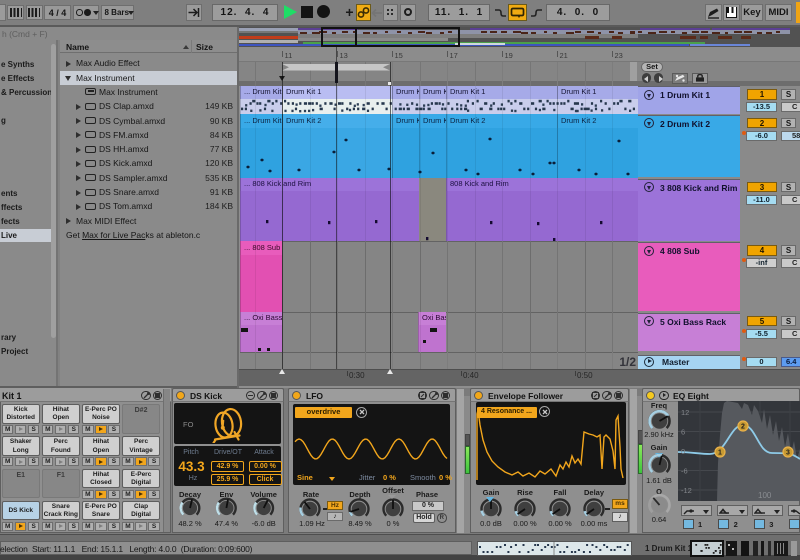 This screenshot has width=800, height=560. Describe the element at coordinates (685, 412) in the screenshot. I see `svg-text: 12` at that location.